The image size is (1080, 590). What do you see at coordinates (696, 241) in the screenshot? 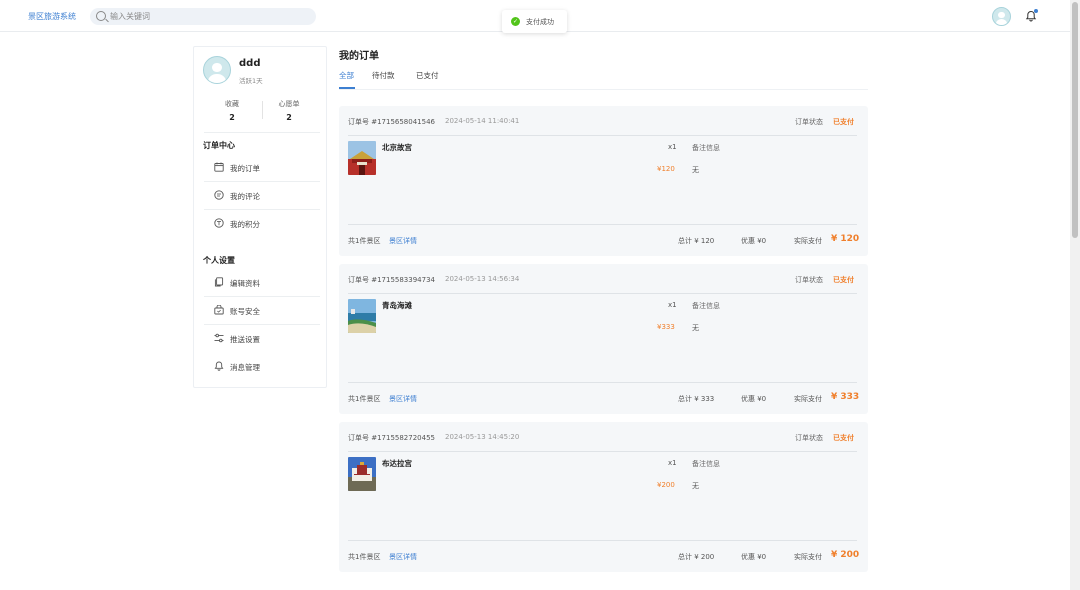
I see `order-total: 总计 ¥ 120` at bounding box center [696, 241].